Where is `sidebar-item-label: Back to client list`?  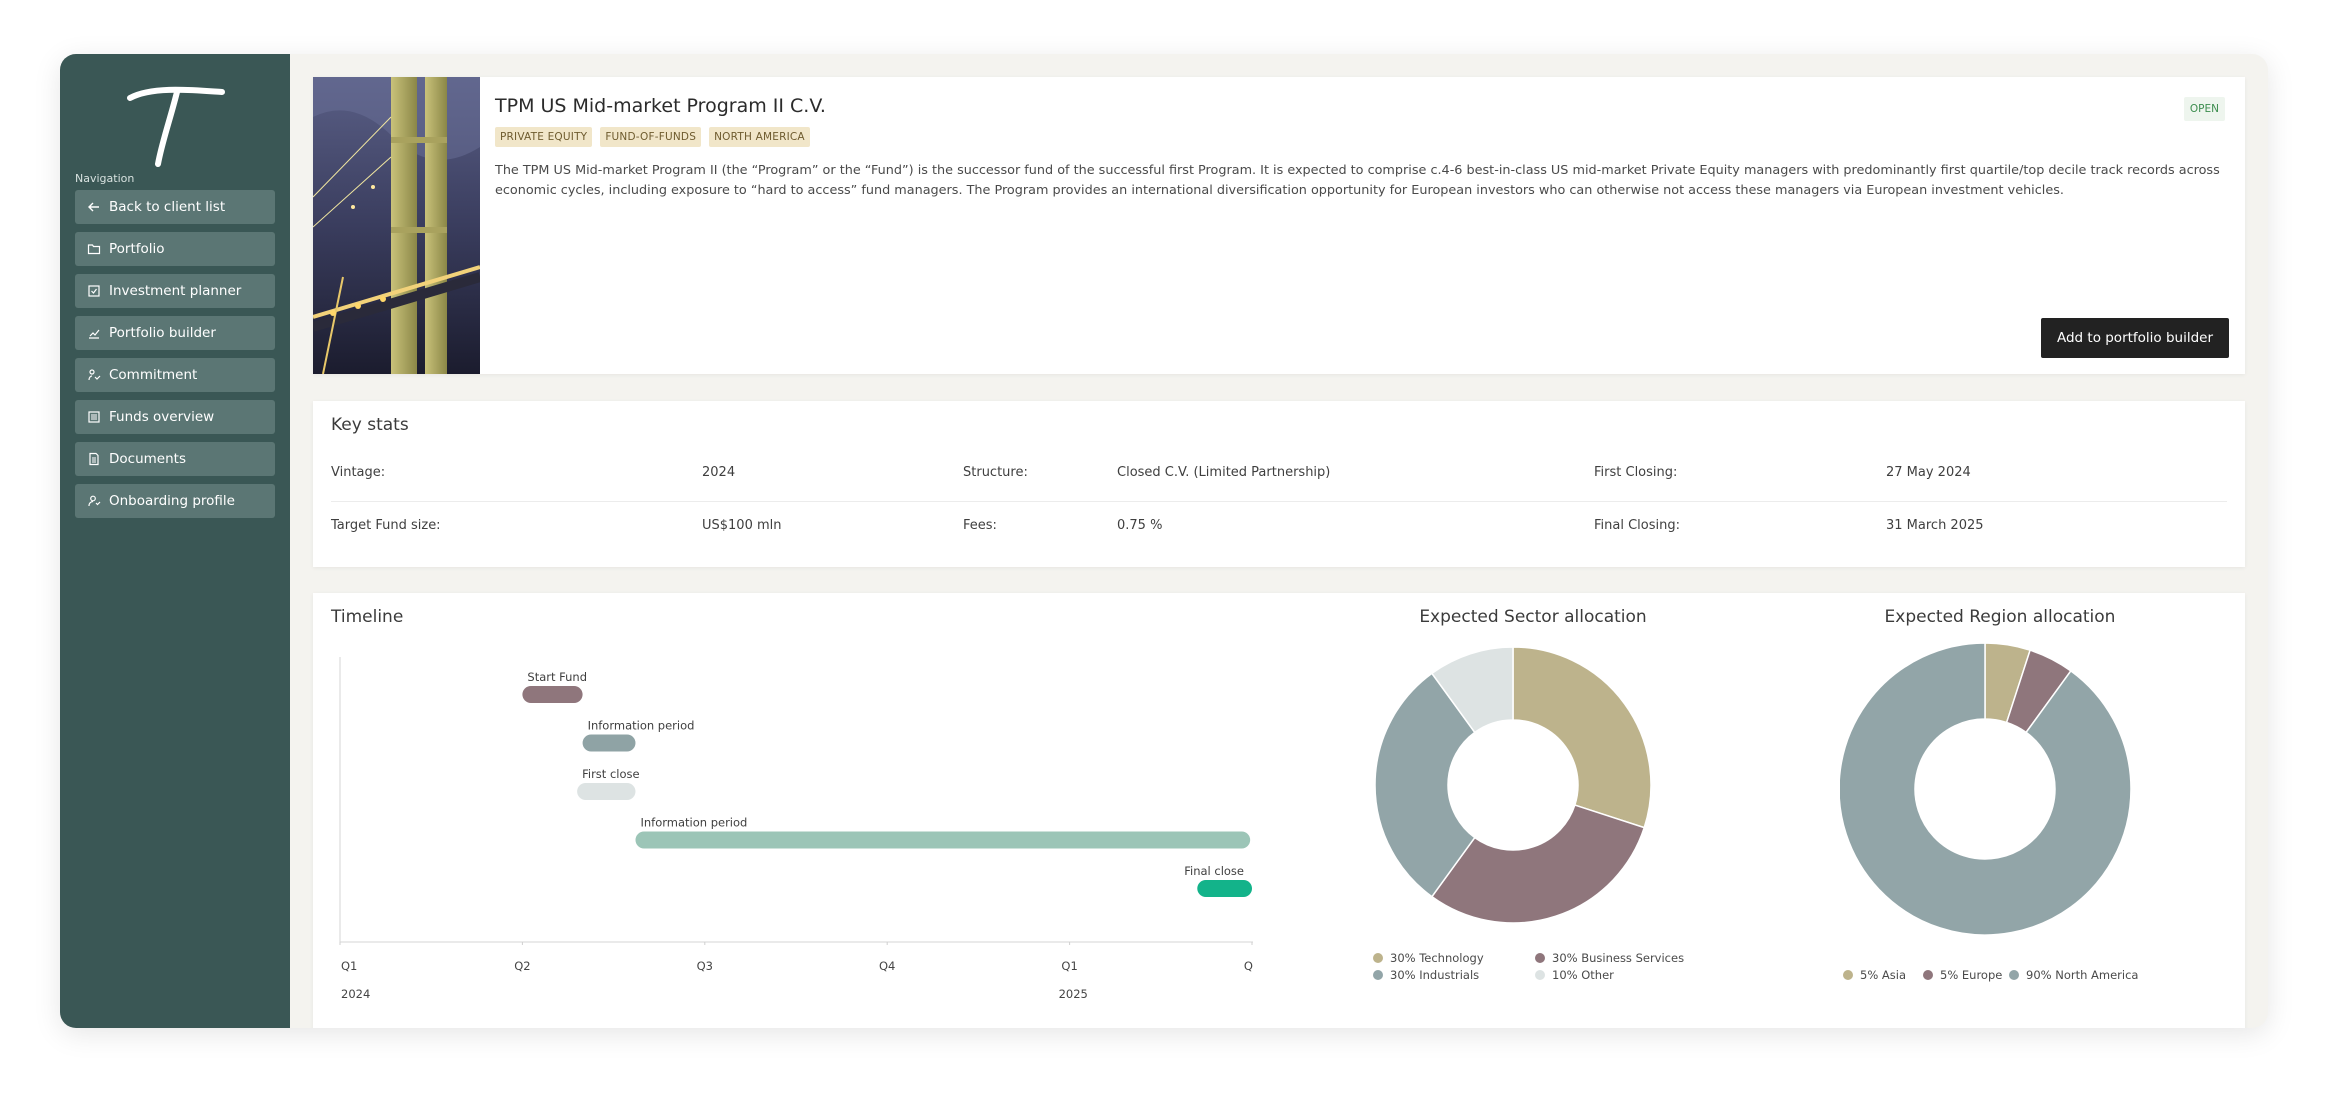
sidebar-item-label: Back to client list is located at coordinates (167, 207).